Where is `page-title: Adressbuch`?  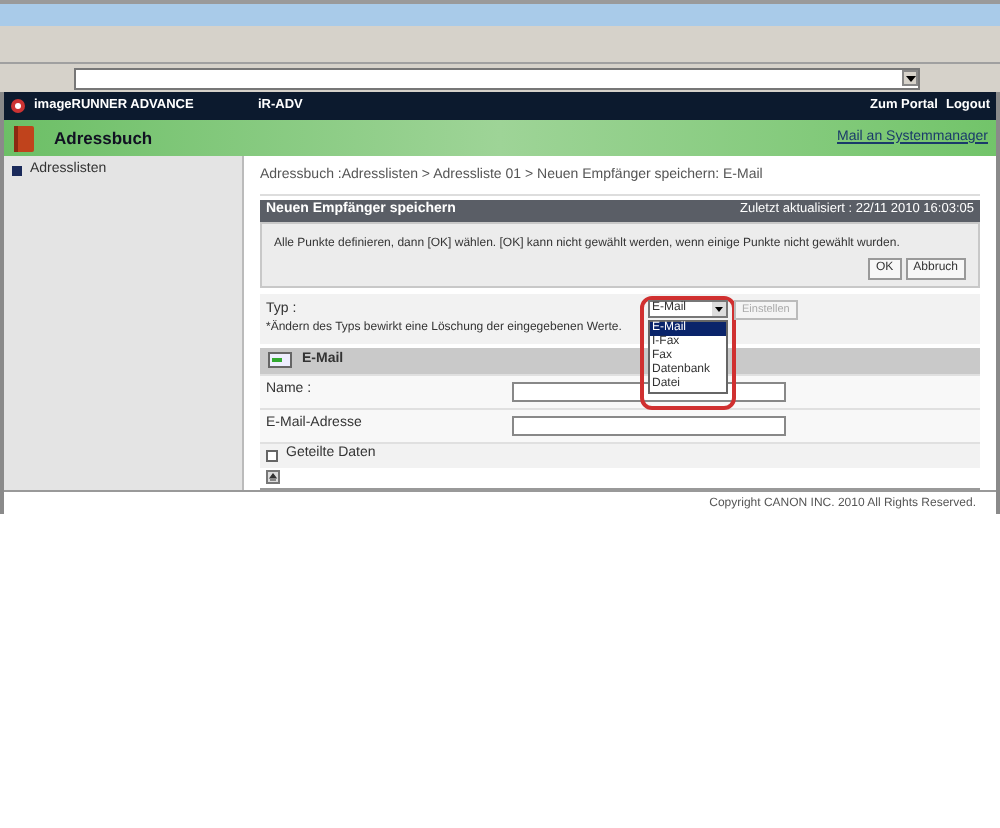
page-title: Adressbuch is located at coordinates (103, 138).